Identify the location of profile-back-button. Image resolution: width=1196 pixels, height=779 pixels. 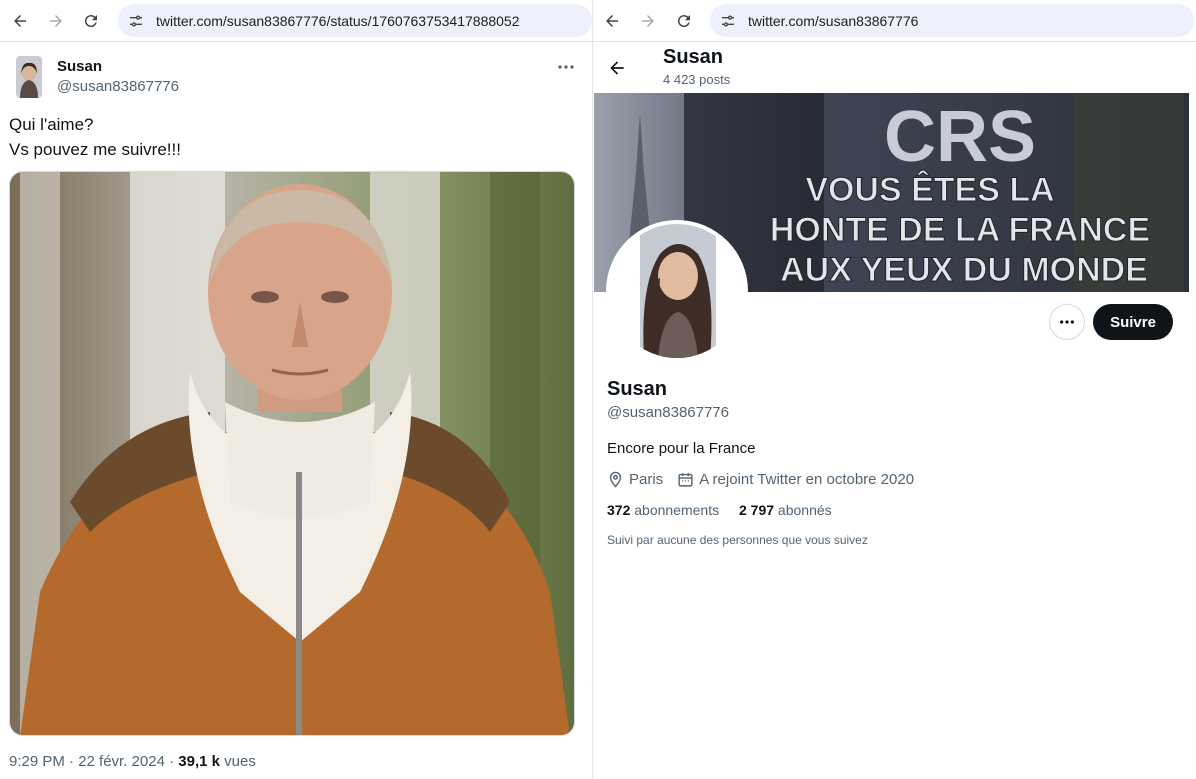
(617, 68).